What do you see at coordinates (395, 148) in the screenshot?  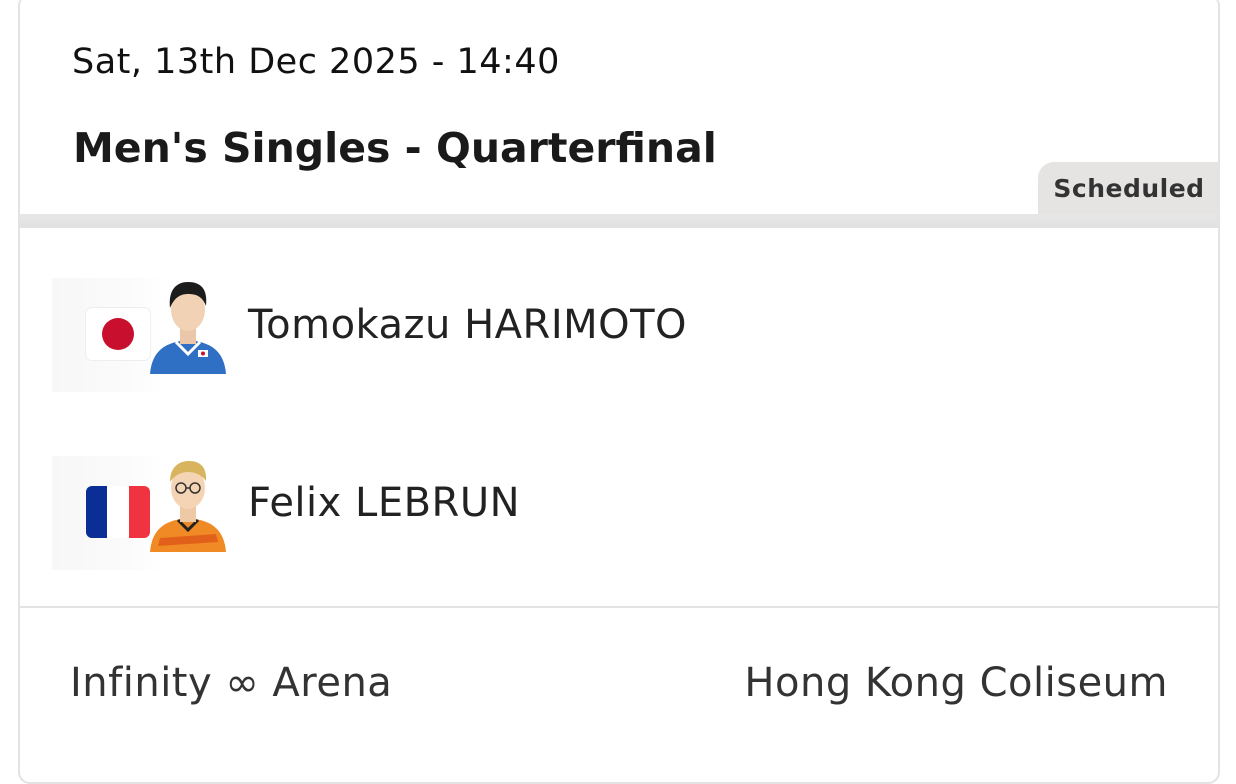 I see `match-round-title: Men's Singles - Quarterfinal` at bounding box center [395, 148].